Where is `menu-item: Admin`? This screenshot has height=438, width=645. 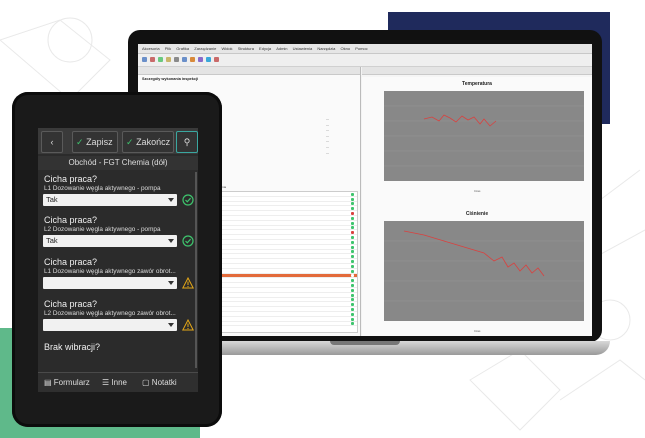 menu-item: Admin is located at coordinates (281, 48).